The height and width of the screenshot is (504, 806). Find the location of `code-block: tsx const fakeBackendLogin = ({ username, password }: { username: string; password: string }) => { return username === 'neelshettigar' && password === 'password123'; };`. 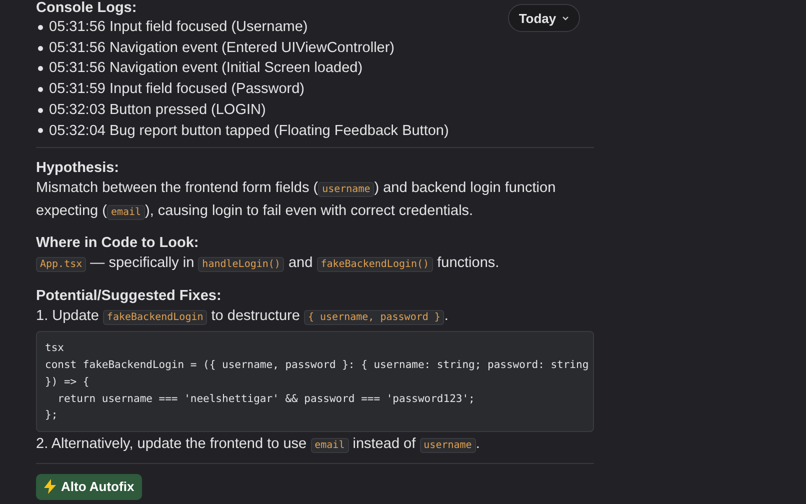

code-block: tsx const fakeBackendLogin = ({ username, password }: { username: string; password: string }) => { return username === 'neelshettigar' && password === 'password123'; }; is located at coordinates (315, 381).